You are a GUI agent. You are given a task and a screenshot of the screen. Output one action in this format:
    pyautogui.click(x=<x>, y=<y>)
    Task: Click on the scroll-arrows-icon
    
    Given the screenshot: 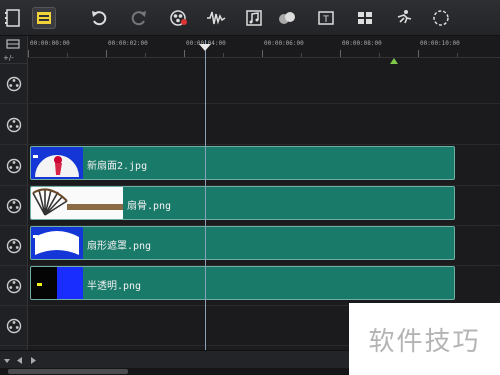 What is the action you would take?
    pyautogui.click(x=22, y=361)
    